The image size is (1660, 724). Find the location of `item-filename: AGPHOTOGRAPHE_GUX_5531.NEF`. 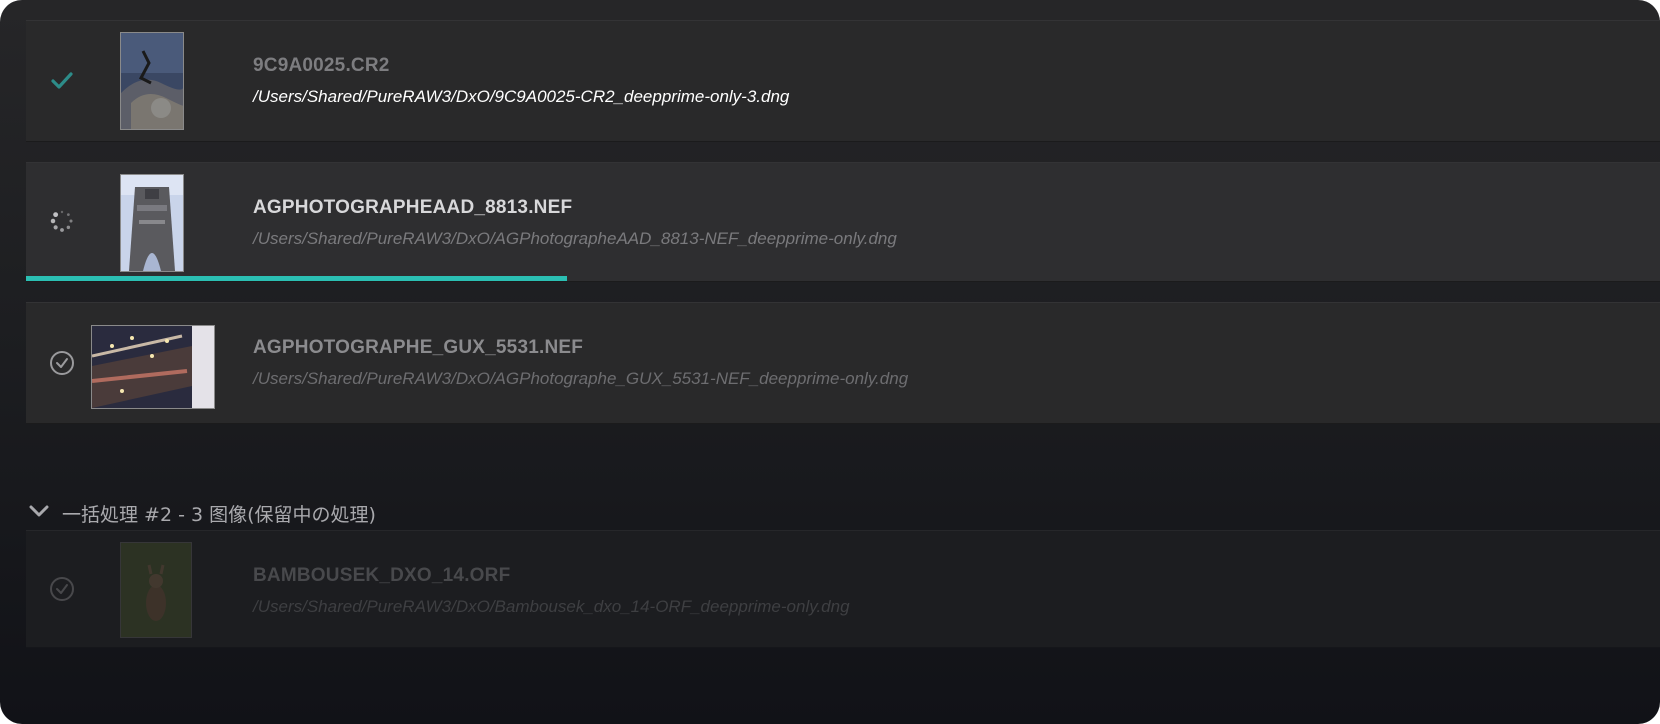

item-filename: AGPHOTOGRAPHE_GUX_5531.NEF is located at coordinates (418, 347).